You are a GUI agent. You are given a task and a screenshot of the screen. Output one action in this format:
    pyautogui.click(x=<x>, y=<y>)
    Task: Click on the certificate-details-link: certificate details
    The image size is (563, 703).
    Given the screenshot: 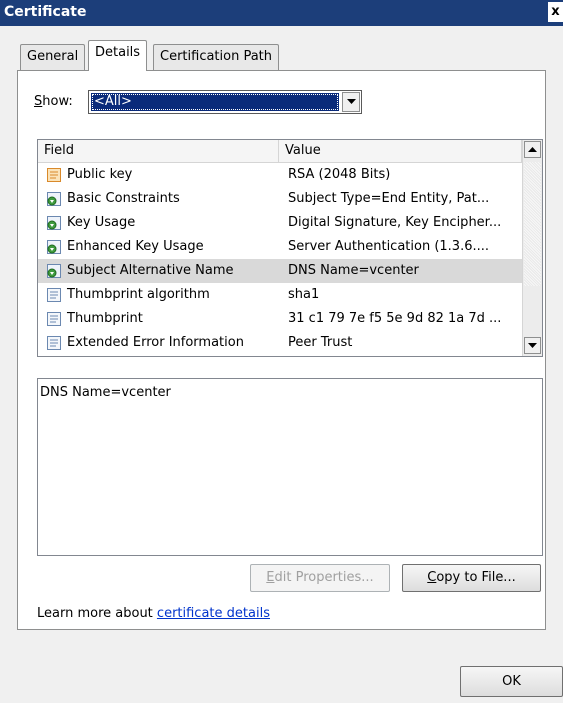 What is the action you would take?
    pyautogui.click(x=213, y=613)
    